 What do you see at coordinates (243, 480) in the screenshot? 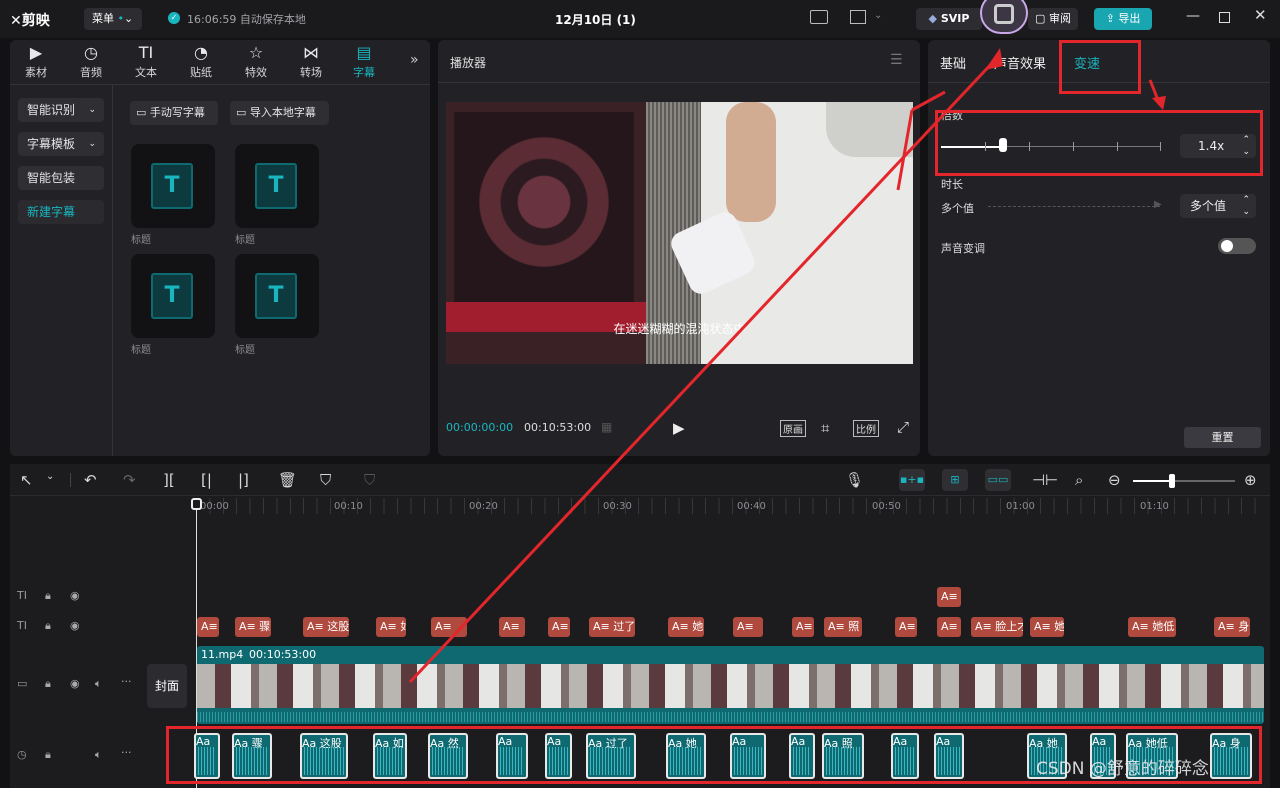
I see `split-right-icon: |]` at bounding box center [243, 480].